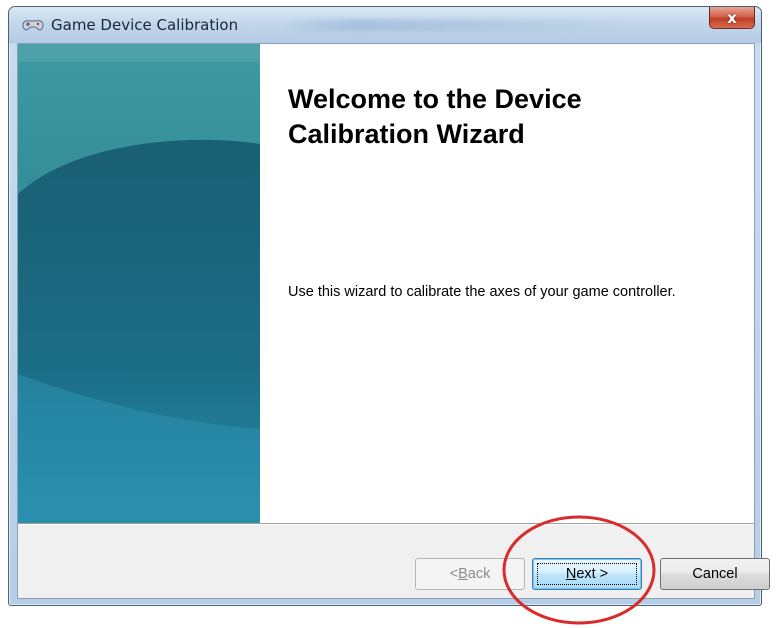 The width and height of the screenshot is (776, 628). I want to click on page-title: Welcome to the Device Calibration Wizard, so click(435, 116).